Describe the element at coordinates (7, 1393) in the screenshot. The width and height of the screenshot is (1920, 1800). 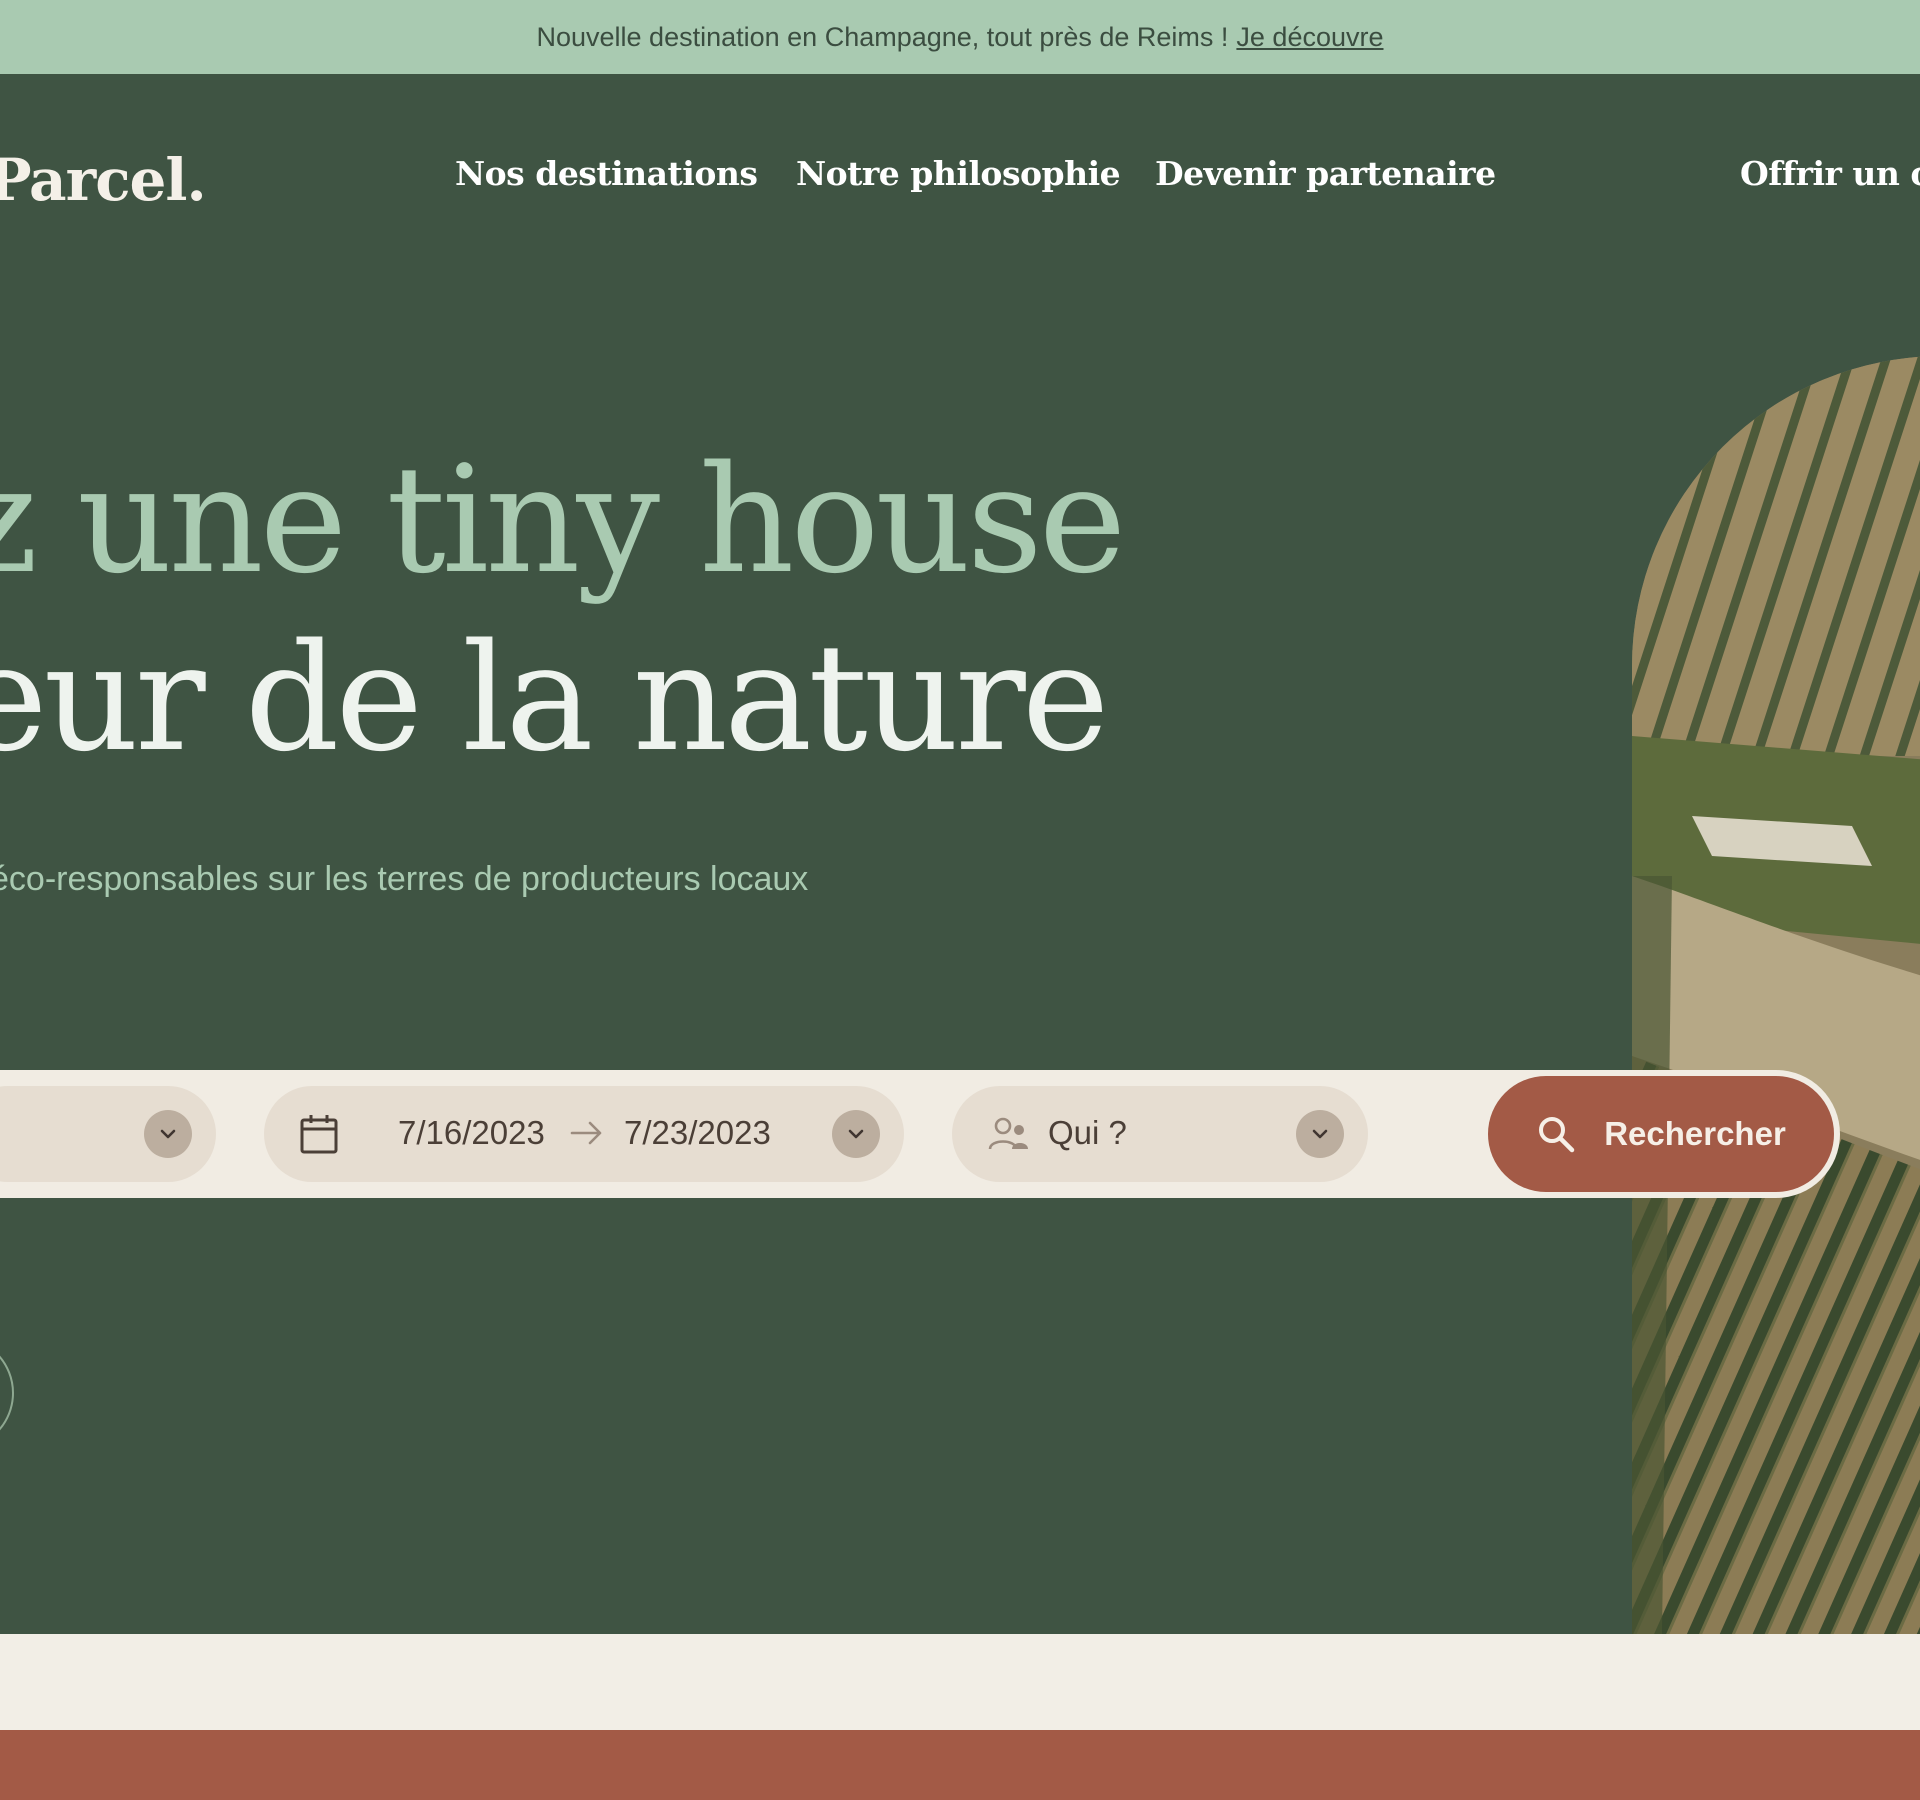
I see `scroll-indicator-circle` at that location.